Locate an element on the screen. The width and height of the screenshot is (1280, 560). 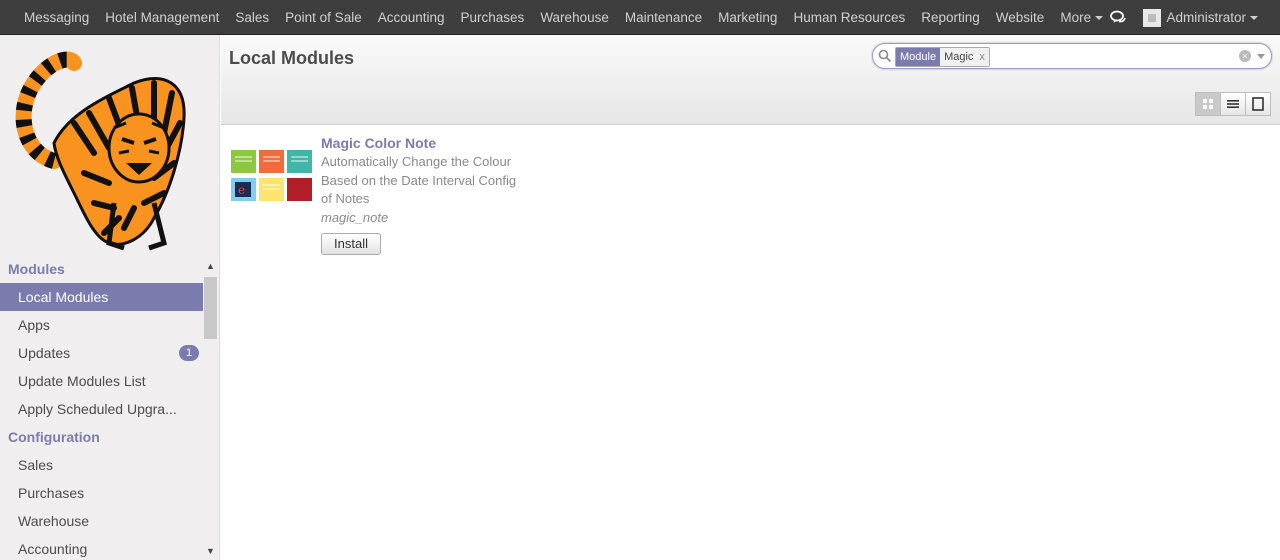
form-view-button is located at coordinates (1258, 104).